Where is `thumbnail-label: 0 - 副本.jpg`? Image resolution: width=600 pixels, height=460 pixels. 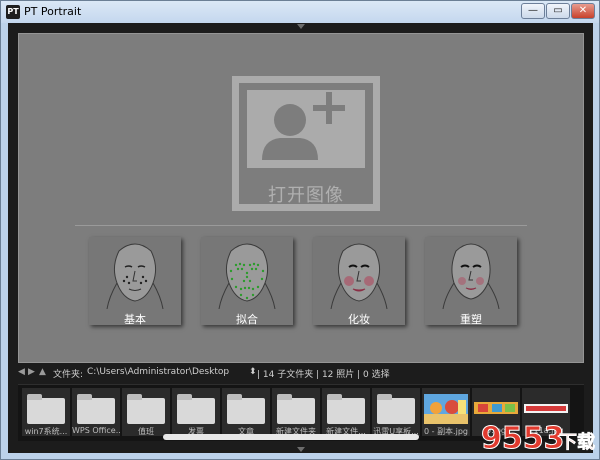
thumbnail-label: 0 - 副本.jpg is located at coordinates (446, 431).